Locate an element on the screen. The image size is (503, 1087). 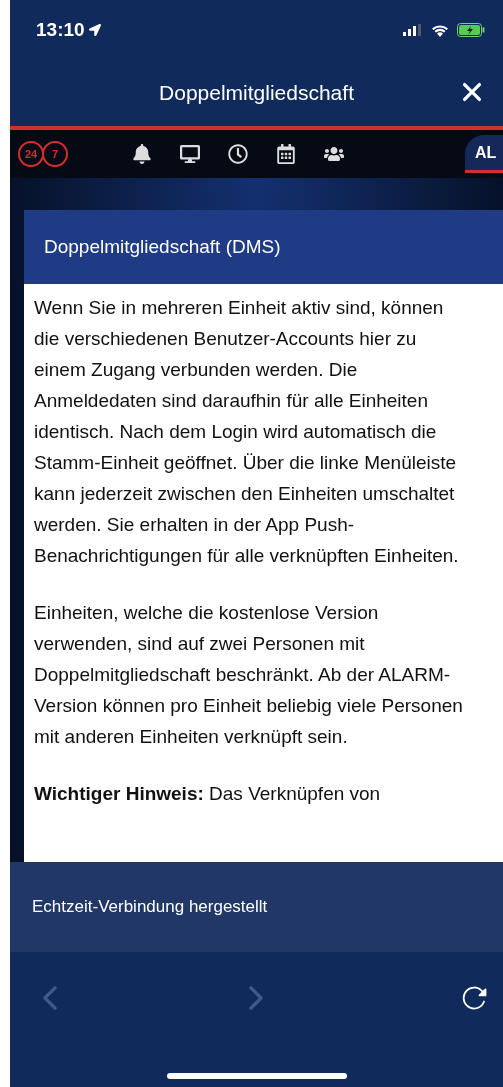
location-arrow-icon is located at coordinates (94, 30).